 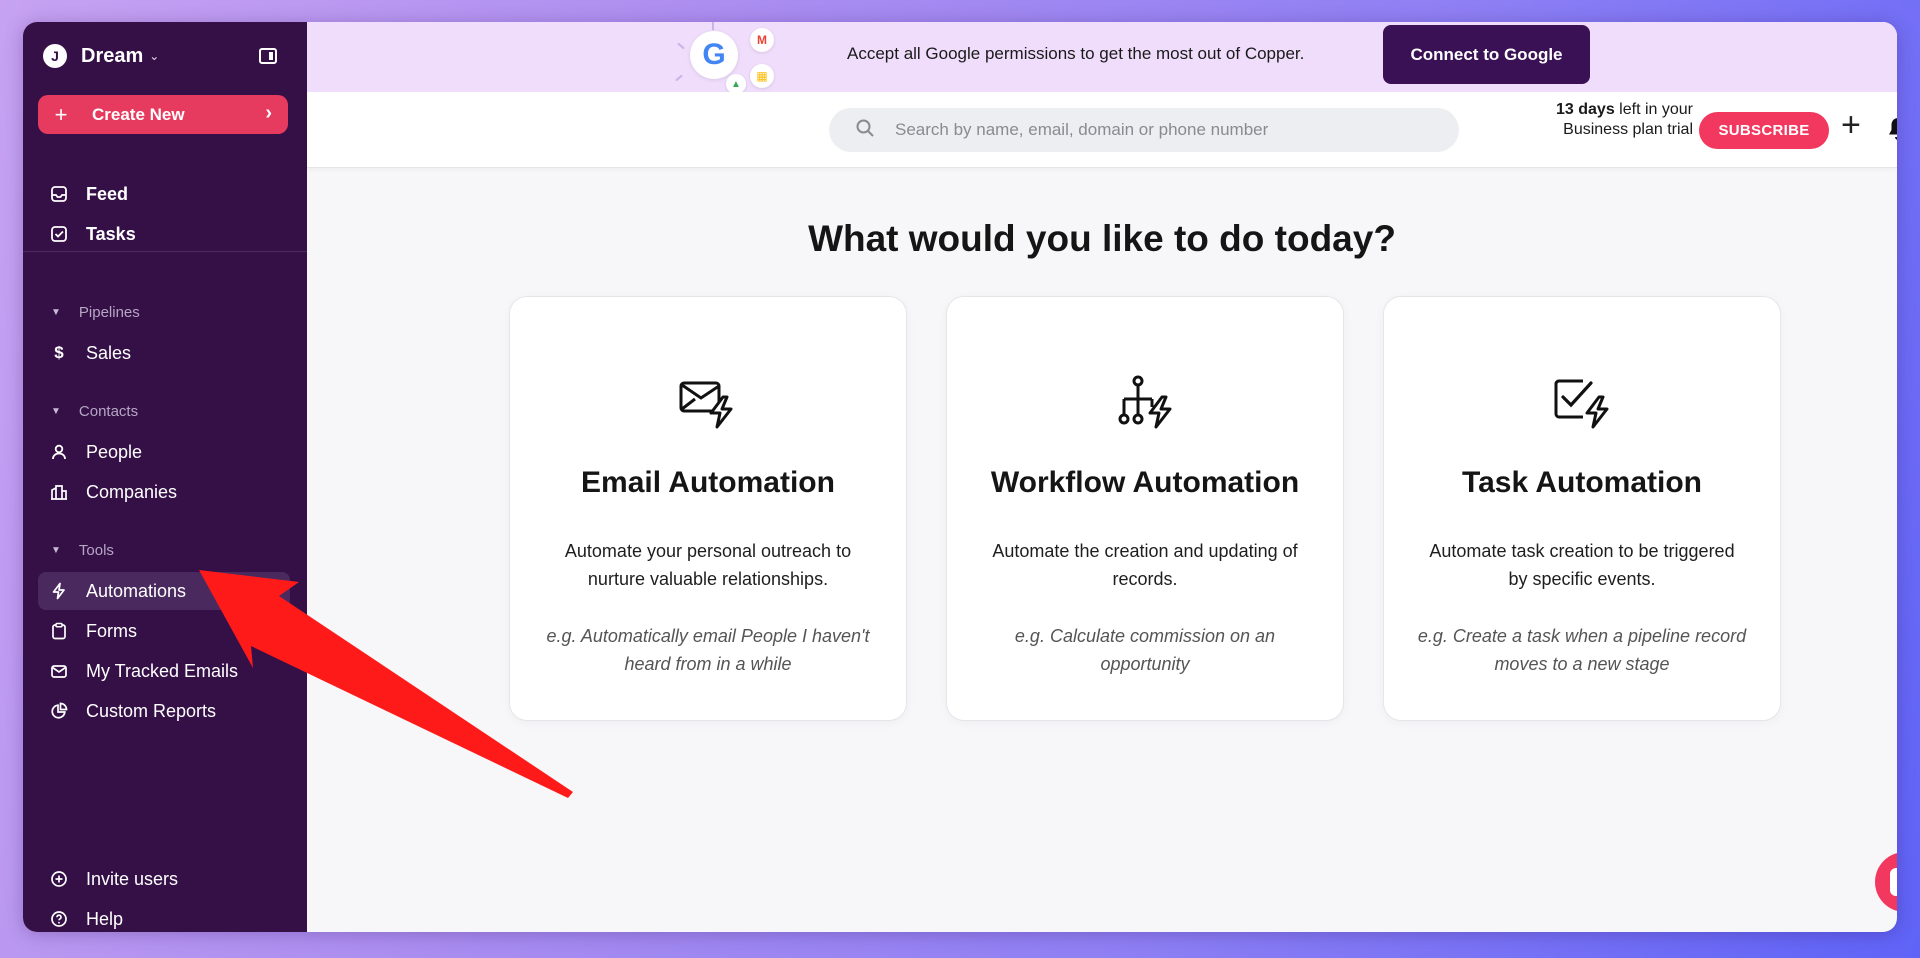 What do you see at coordinates (59, 879) in the screenshot?
I see `plus-circle-icon` at bounding box center [59, 879].